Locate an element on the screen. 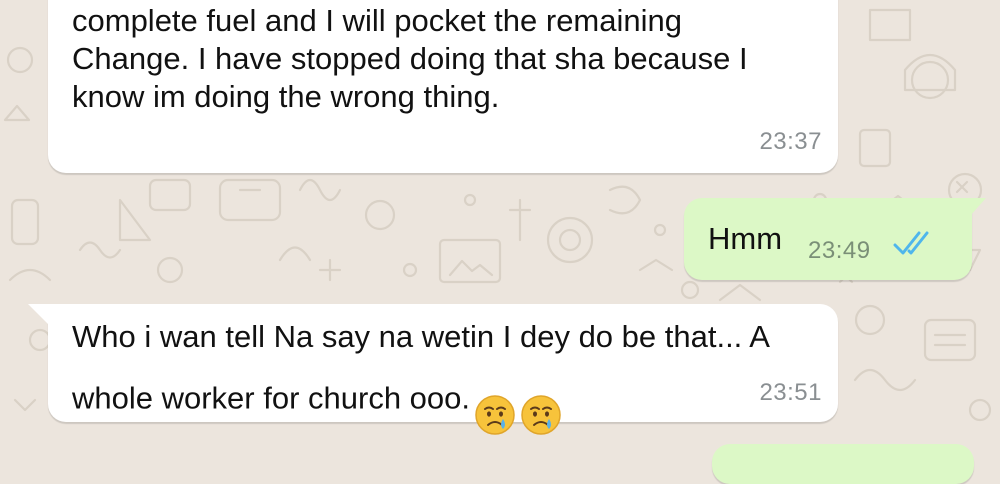 This screenshot has height=484, width=1000. message-time: 23:37 is located at coordinates (790, 141).